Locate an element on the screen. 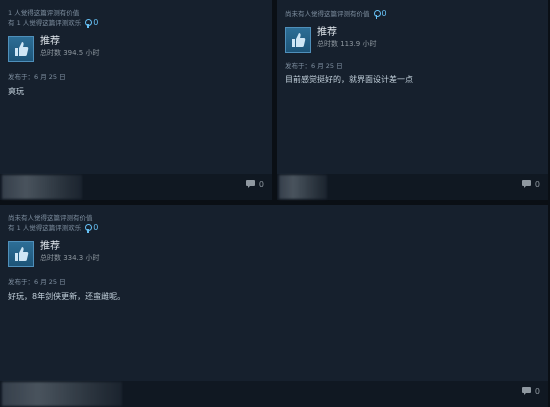 The image size is (550, 407). recommendation-block: 推荐 总时数 113.9 小时 is located at coordinates (412, 40).